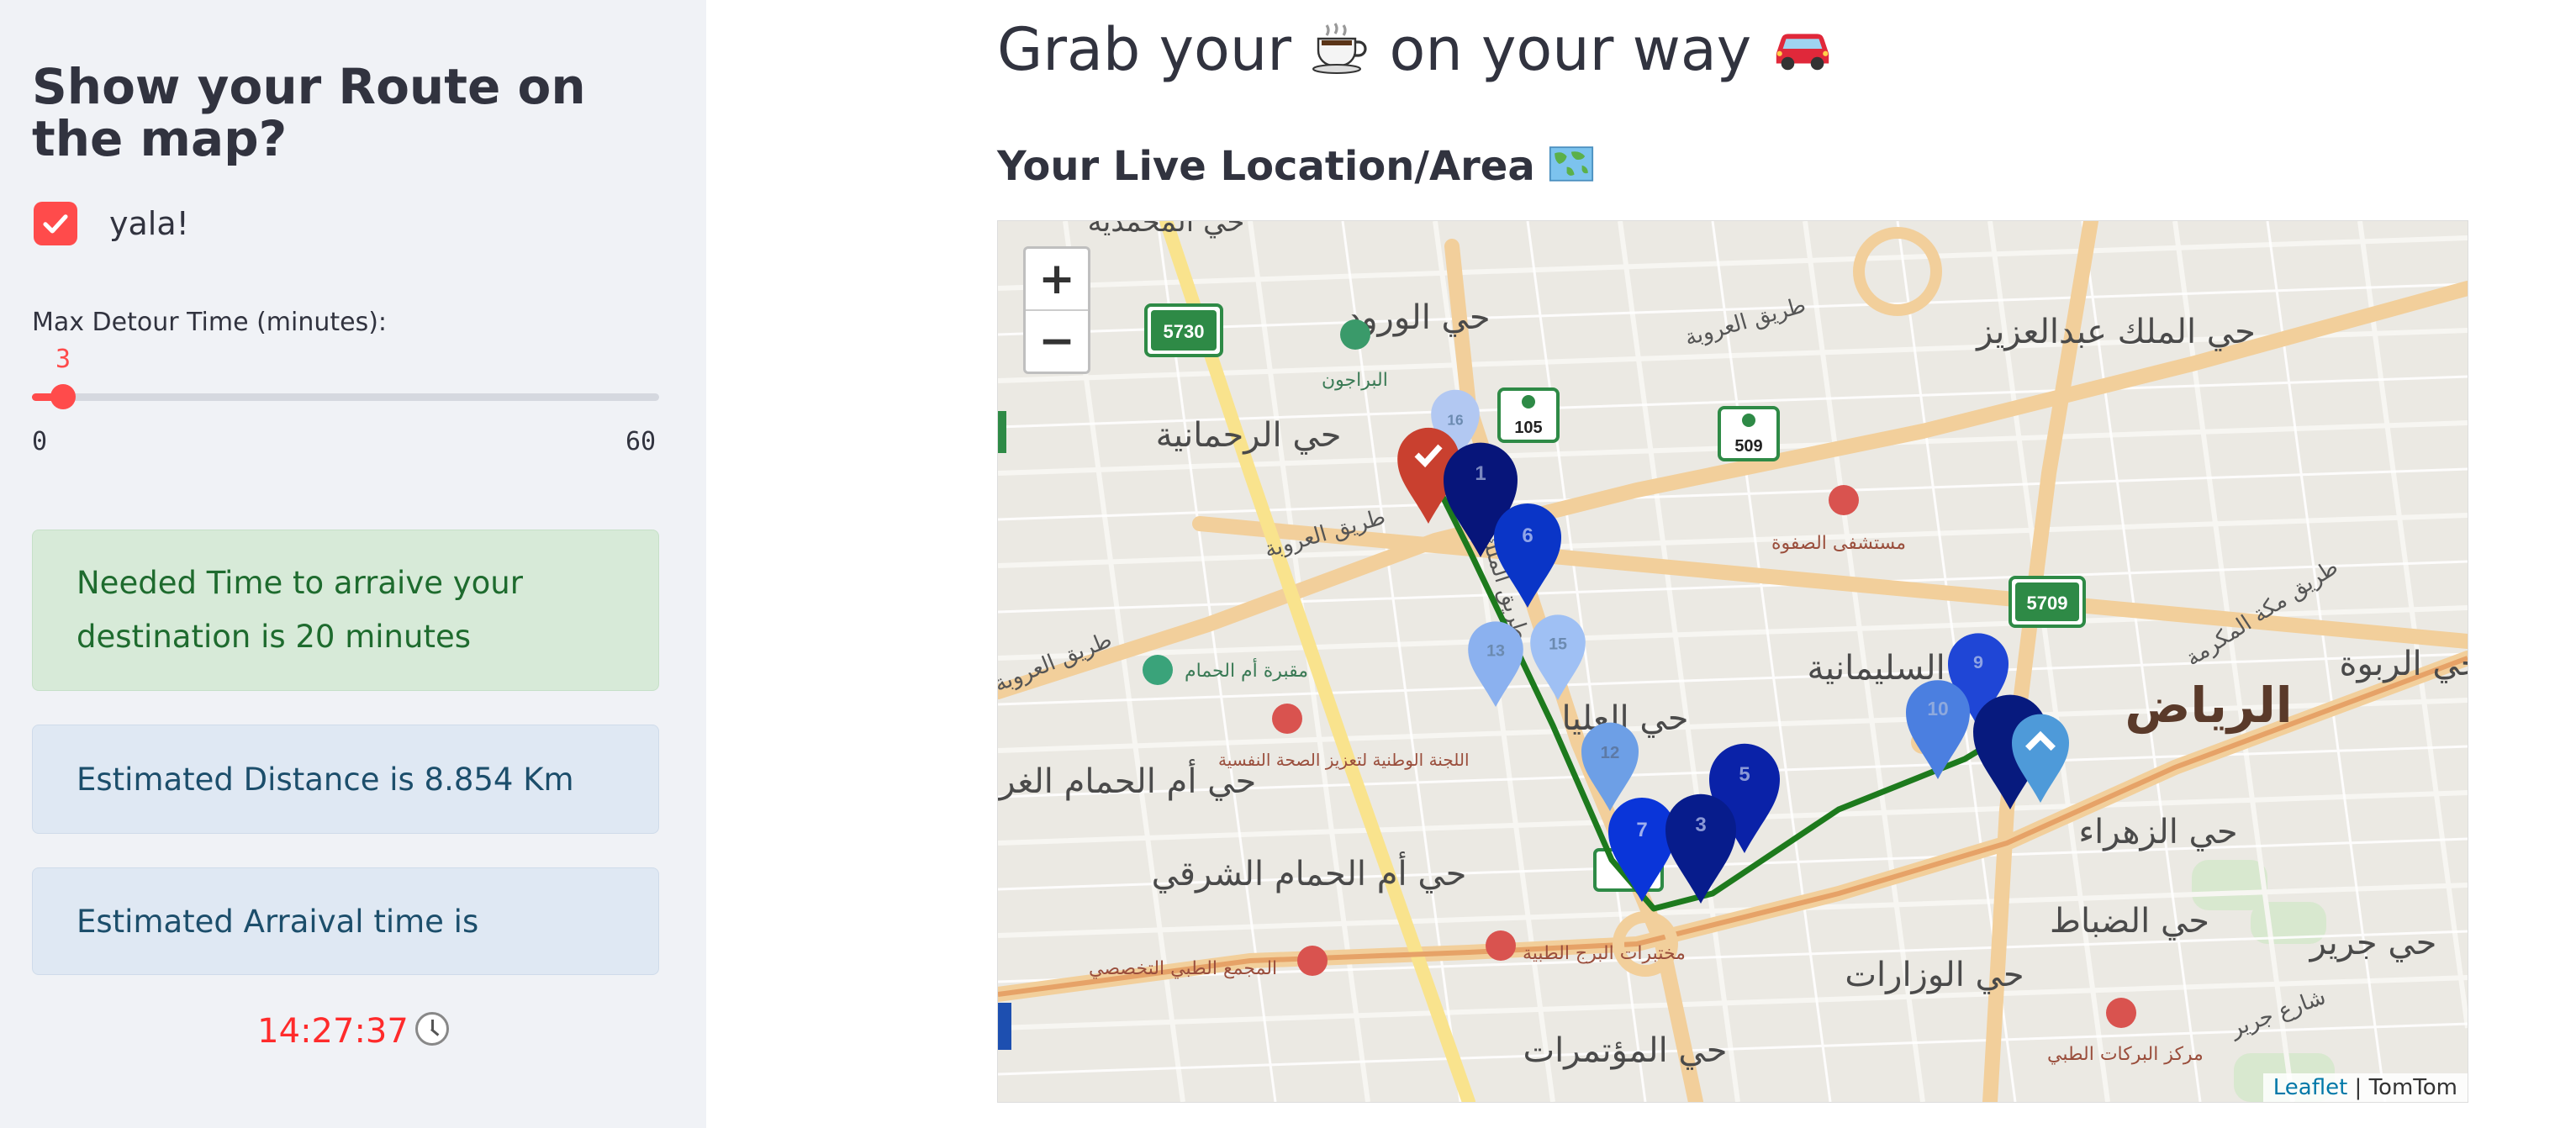 The width and height of the screenshot is (2576, 1128). What do you see at coordinates (1144, 49) in the screenshot?
I see `title-text-1: Grab your` at bounding box center [1144, 49].